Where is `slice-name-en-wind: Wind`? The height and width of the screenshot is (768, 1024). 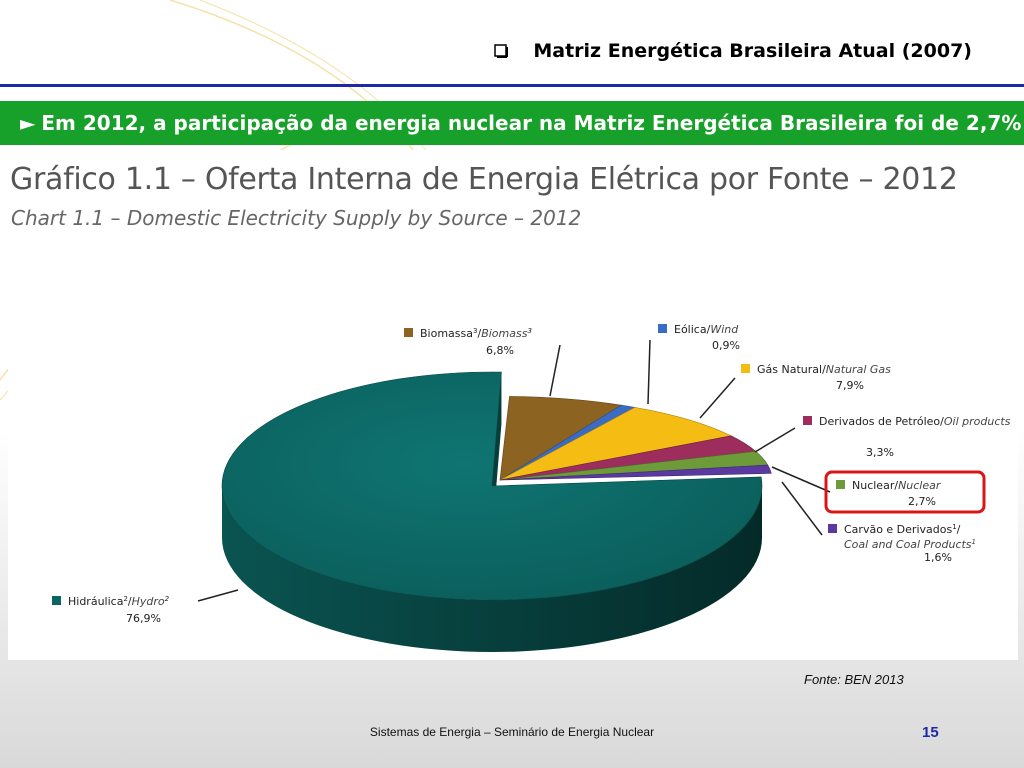 slice-name-en-wind: Wind is located at coordinates (724, 329).